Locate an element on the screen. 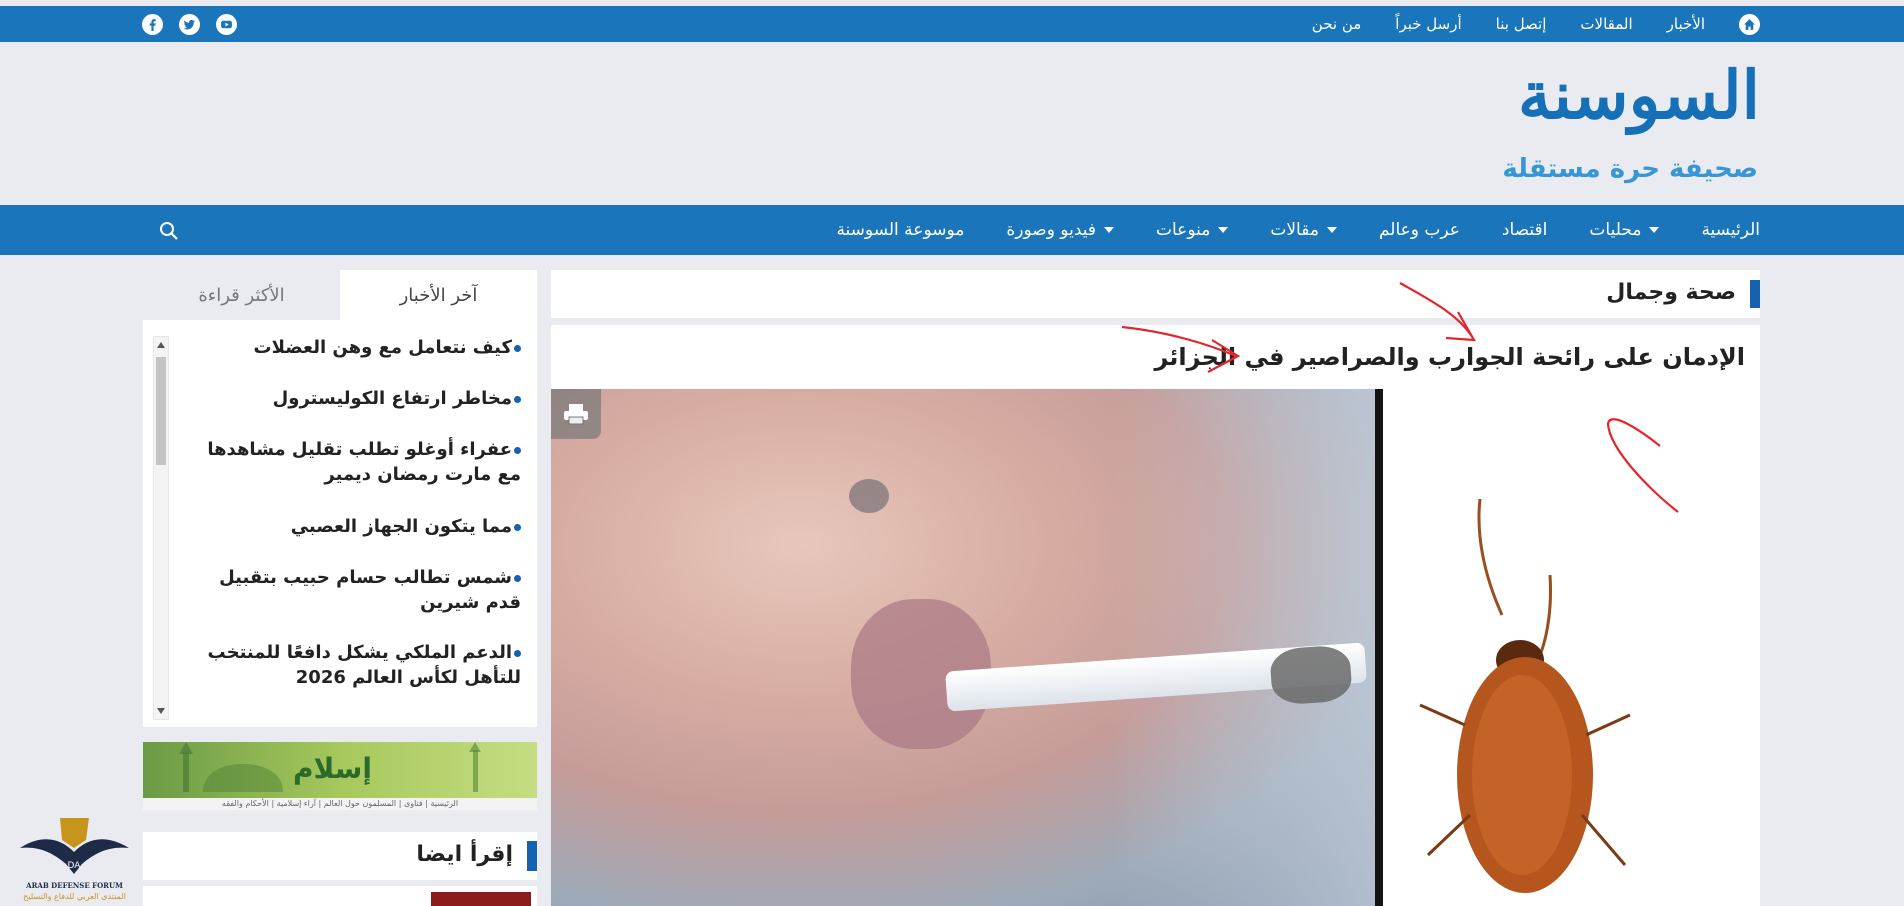 This screenshot has height=906, width=1904. nav-item-articles: مقالات is located at coordinates (1303, 230).